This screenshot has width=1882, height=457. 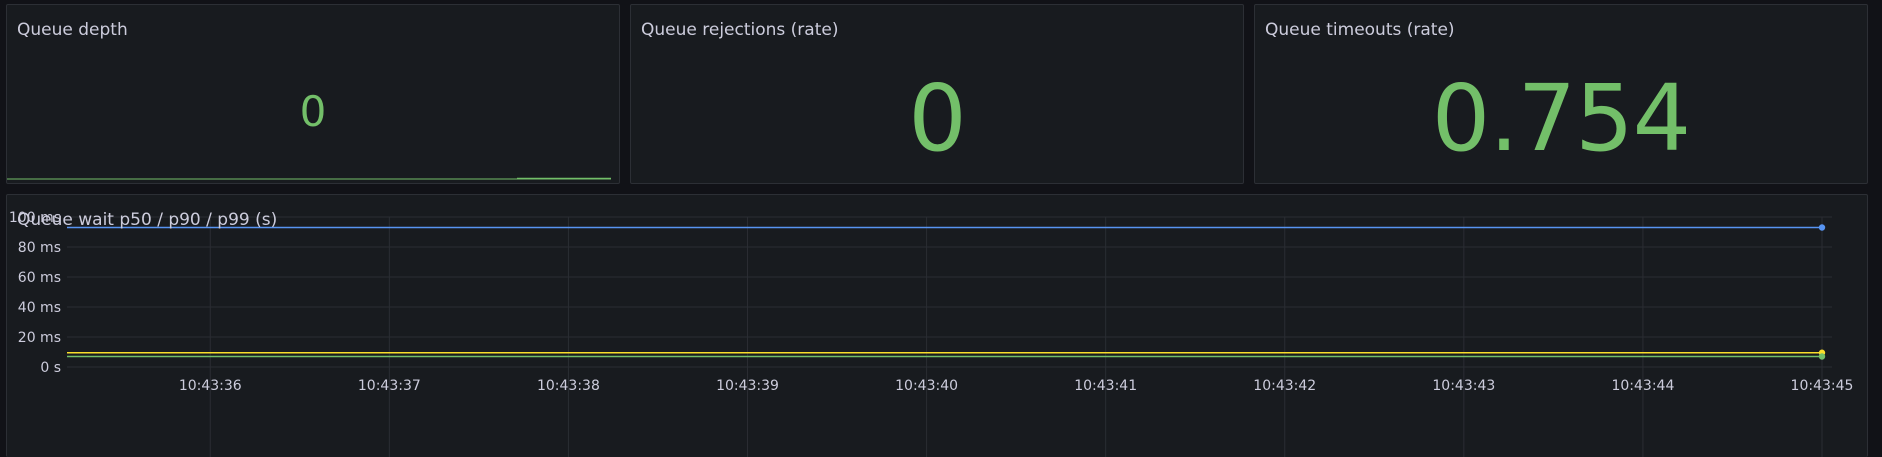 I want to click on queue-rejections-panel: Queue rejections (rate) 0, so click(x=937, y=94).